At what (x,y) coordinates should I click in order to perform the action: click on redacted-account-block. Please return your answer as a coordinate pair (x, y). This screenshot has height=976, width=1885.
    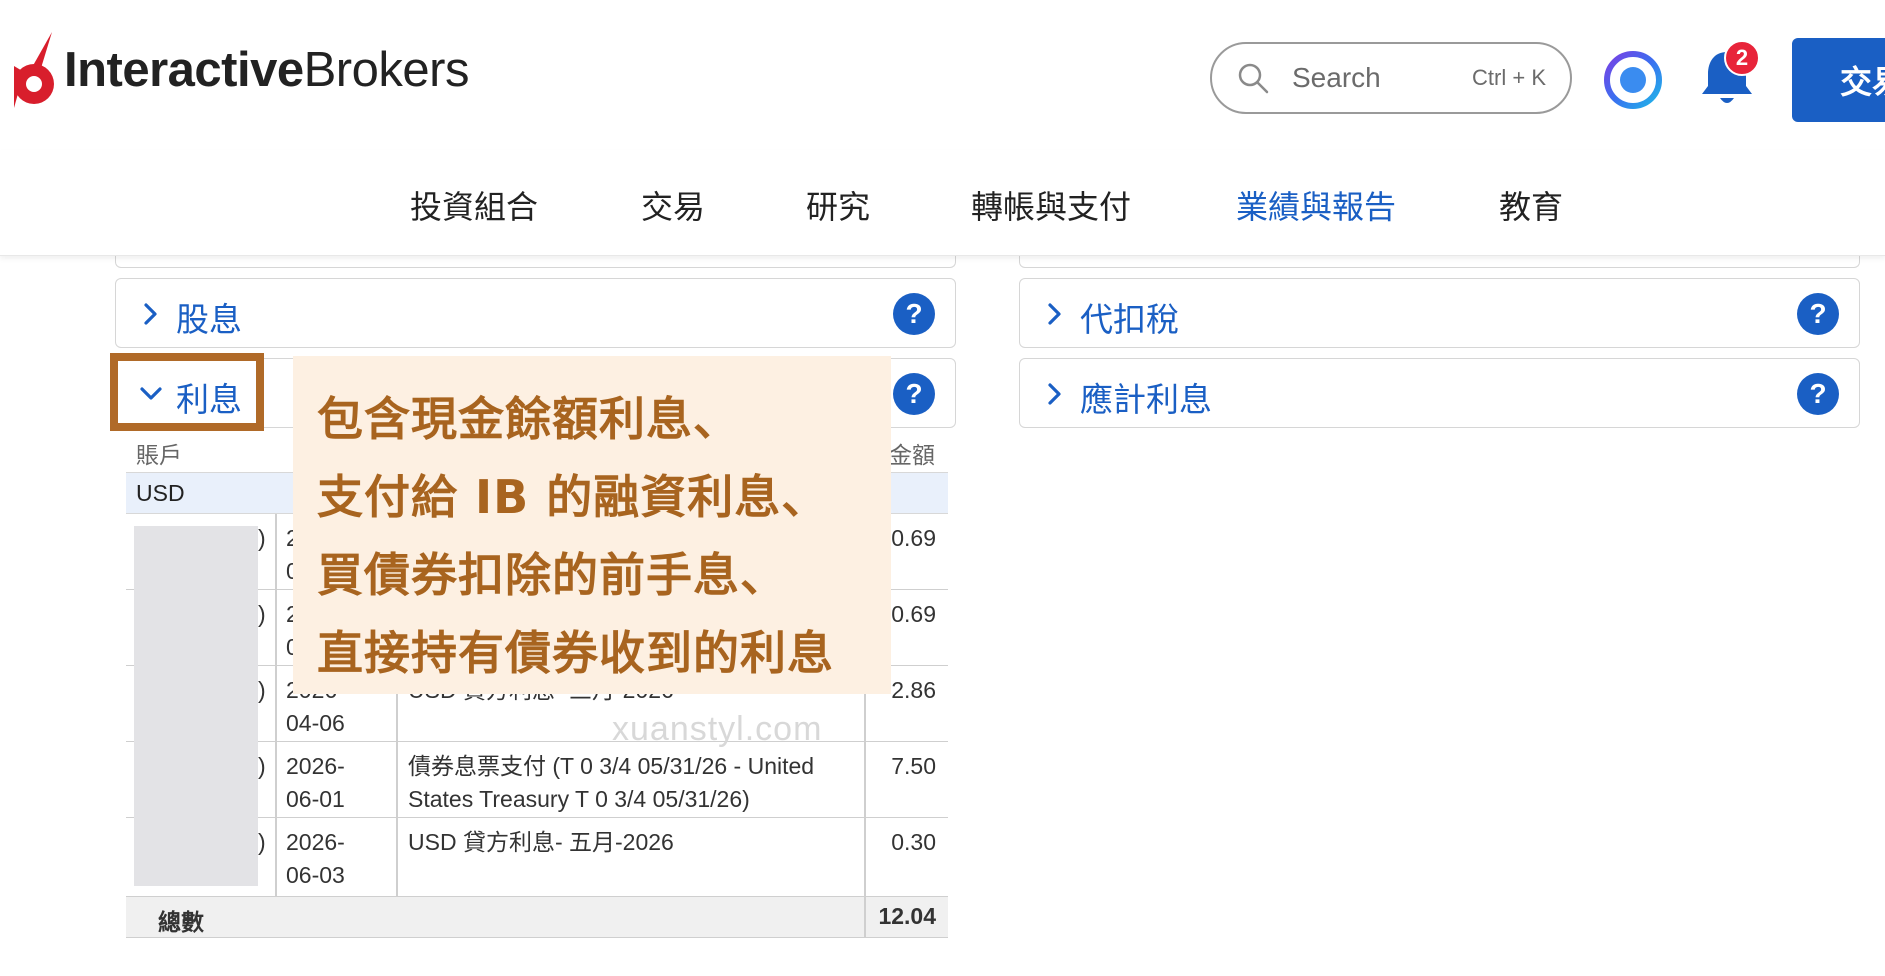
    Looking at the image, I should click on (196, 706).